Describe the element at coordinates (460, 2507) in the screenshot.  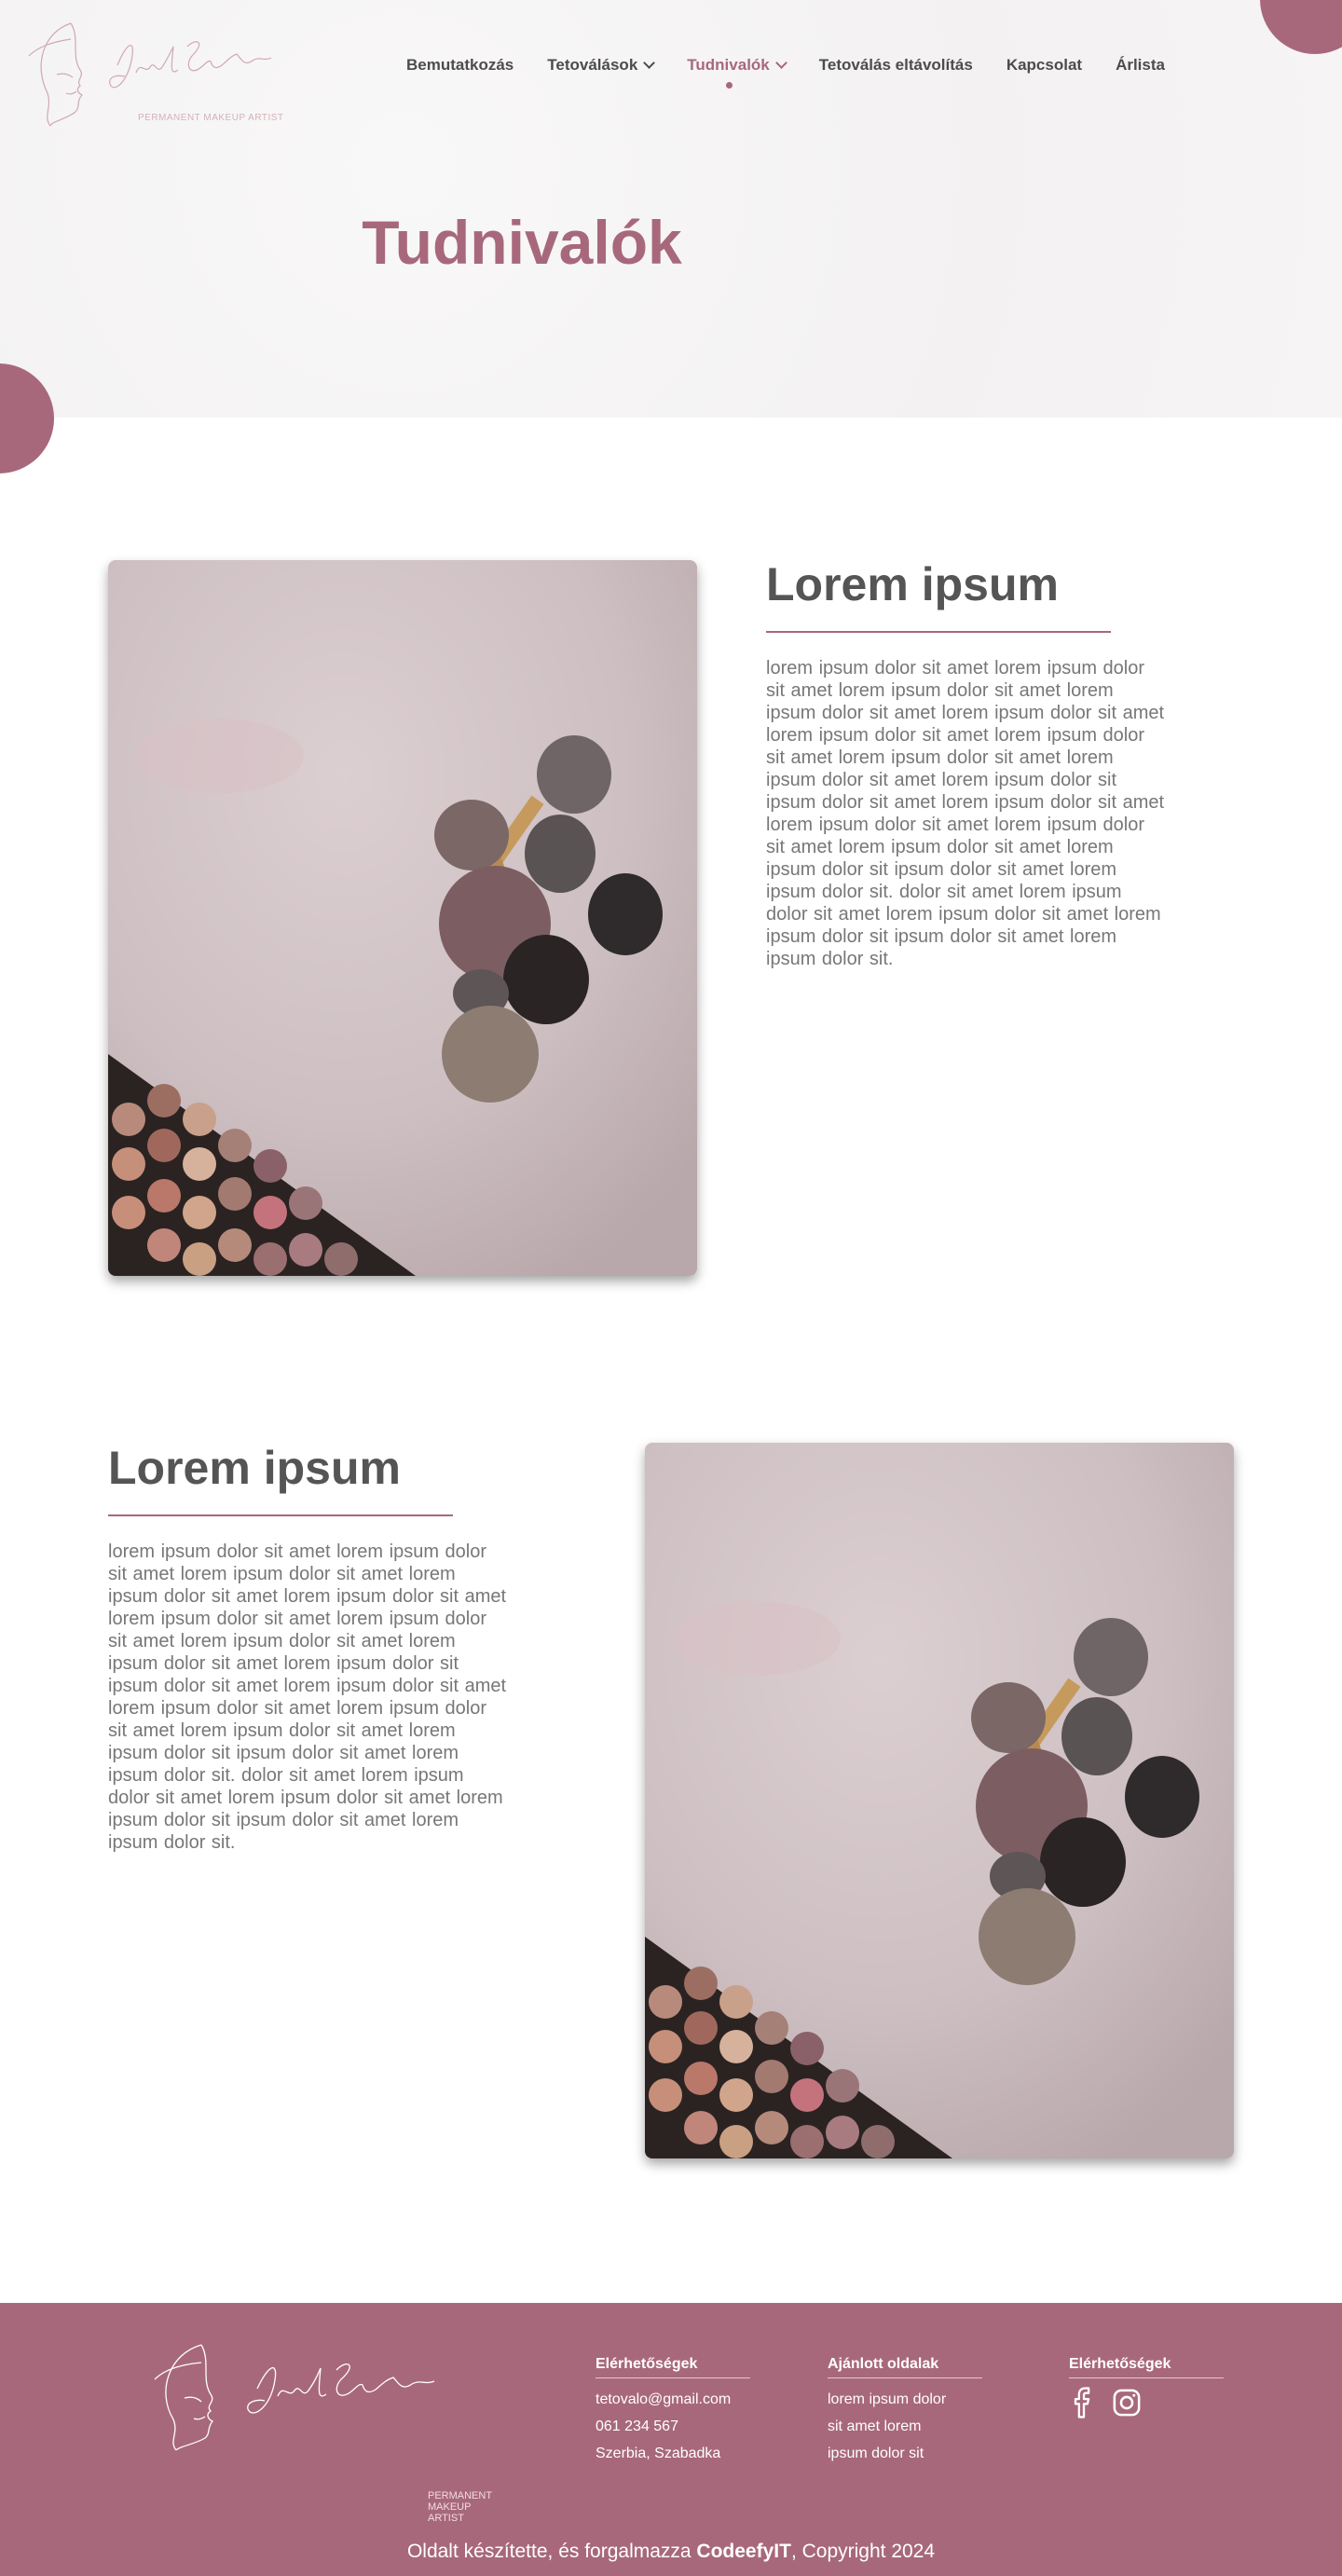
I see `footer-logo-caption: PERMANENT MAKEUP ARTIST` at that location.